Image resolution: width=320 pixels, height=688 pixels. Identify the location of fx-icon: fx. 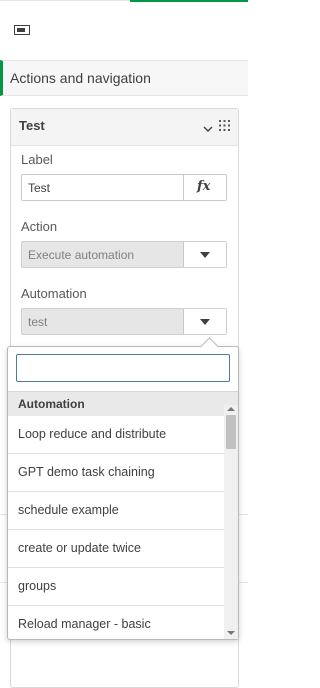
(204, 186).